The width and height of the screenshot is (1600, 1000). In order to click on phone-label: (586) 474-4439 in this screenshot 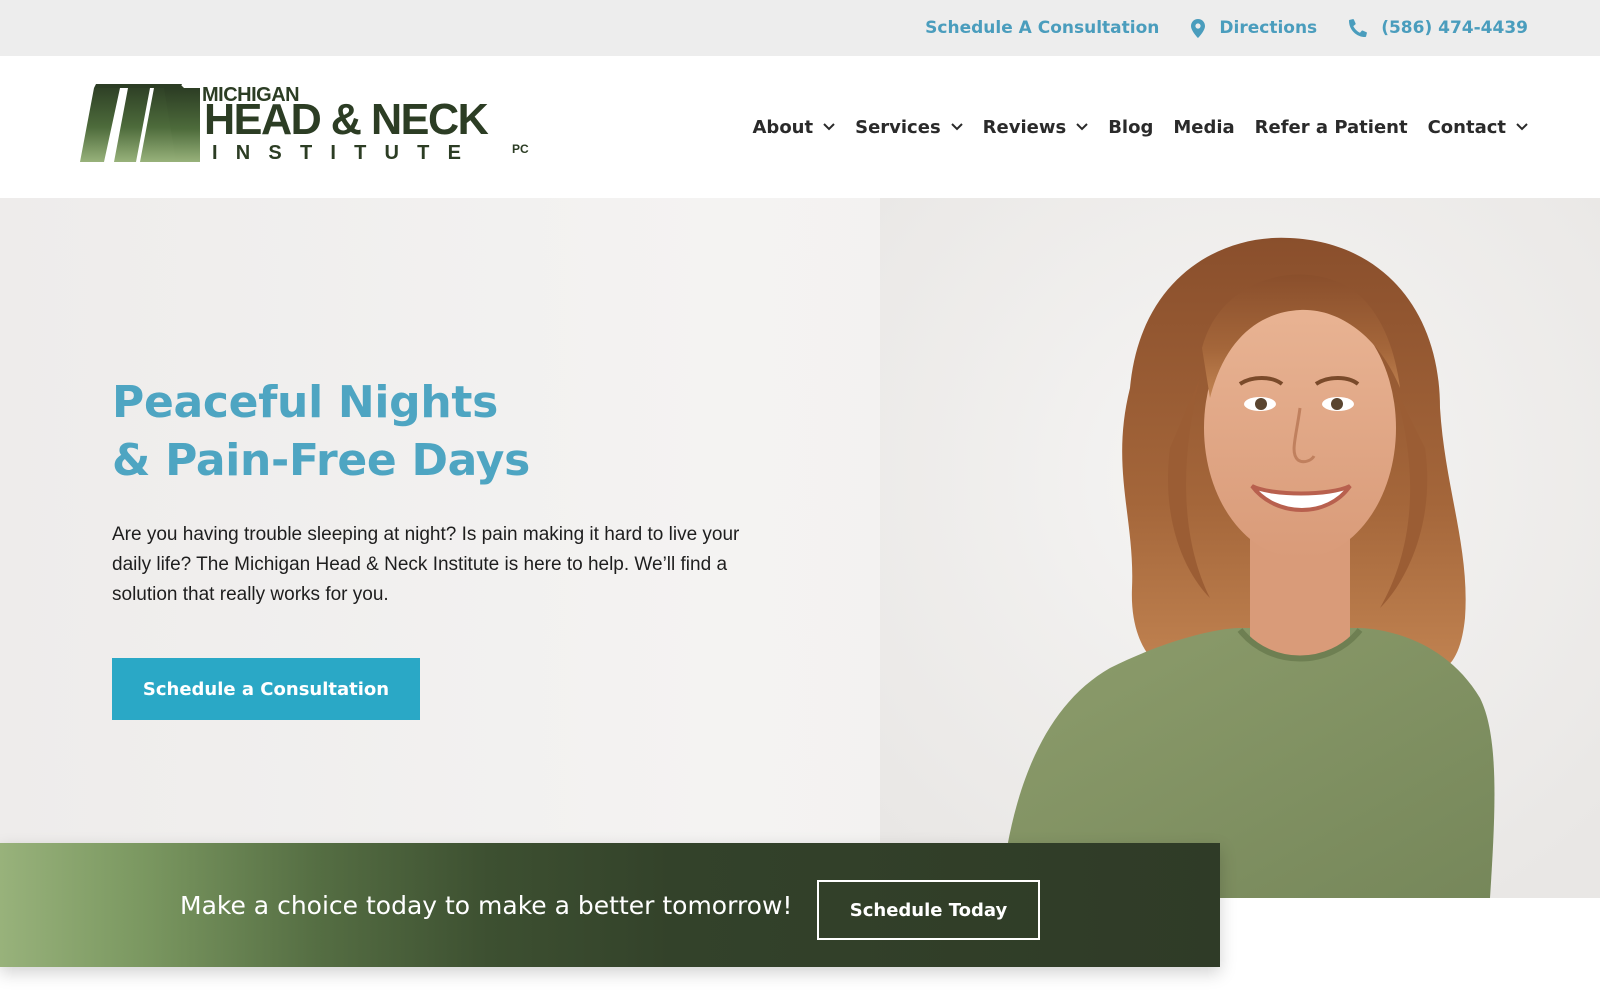, I will do `click(1454, 28)`.